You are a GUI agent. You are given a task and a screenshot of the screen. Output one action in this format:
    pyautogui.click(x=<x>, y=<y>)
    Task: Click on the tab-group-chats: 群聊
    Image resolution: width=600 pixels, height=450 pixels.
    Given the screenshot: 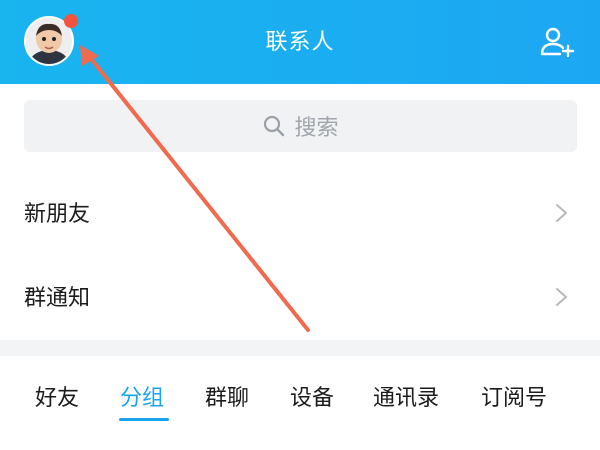 What is the action you would take?
    pyautogui.click(x=227, y=396)
    